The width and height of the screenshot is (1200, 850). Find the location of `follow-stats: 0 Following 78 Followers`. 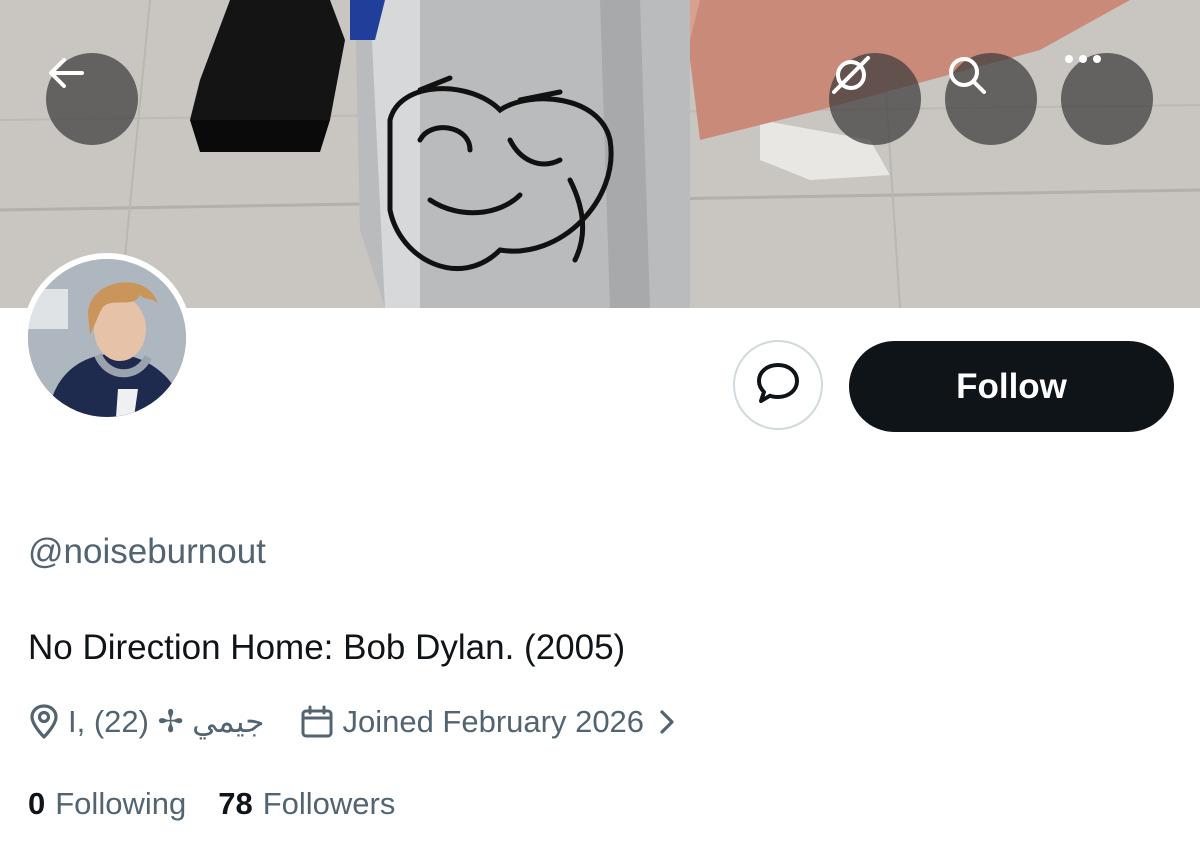

follow-stats: 0 Following 78 Followers is located at coordinates (211, 804).